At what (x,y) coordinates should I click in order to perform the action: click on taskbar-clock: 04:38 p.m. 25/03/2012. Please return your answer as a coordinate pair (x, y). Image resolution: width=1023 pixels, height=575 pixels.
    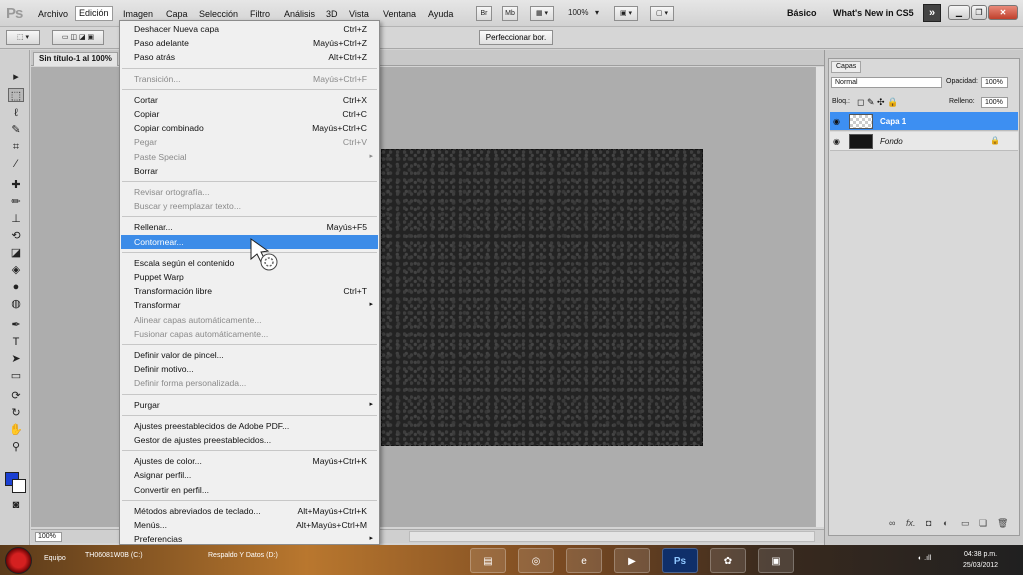
    Looking at the image, I should click on (980, 560).